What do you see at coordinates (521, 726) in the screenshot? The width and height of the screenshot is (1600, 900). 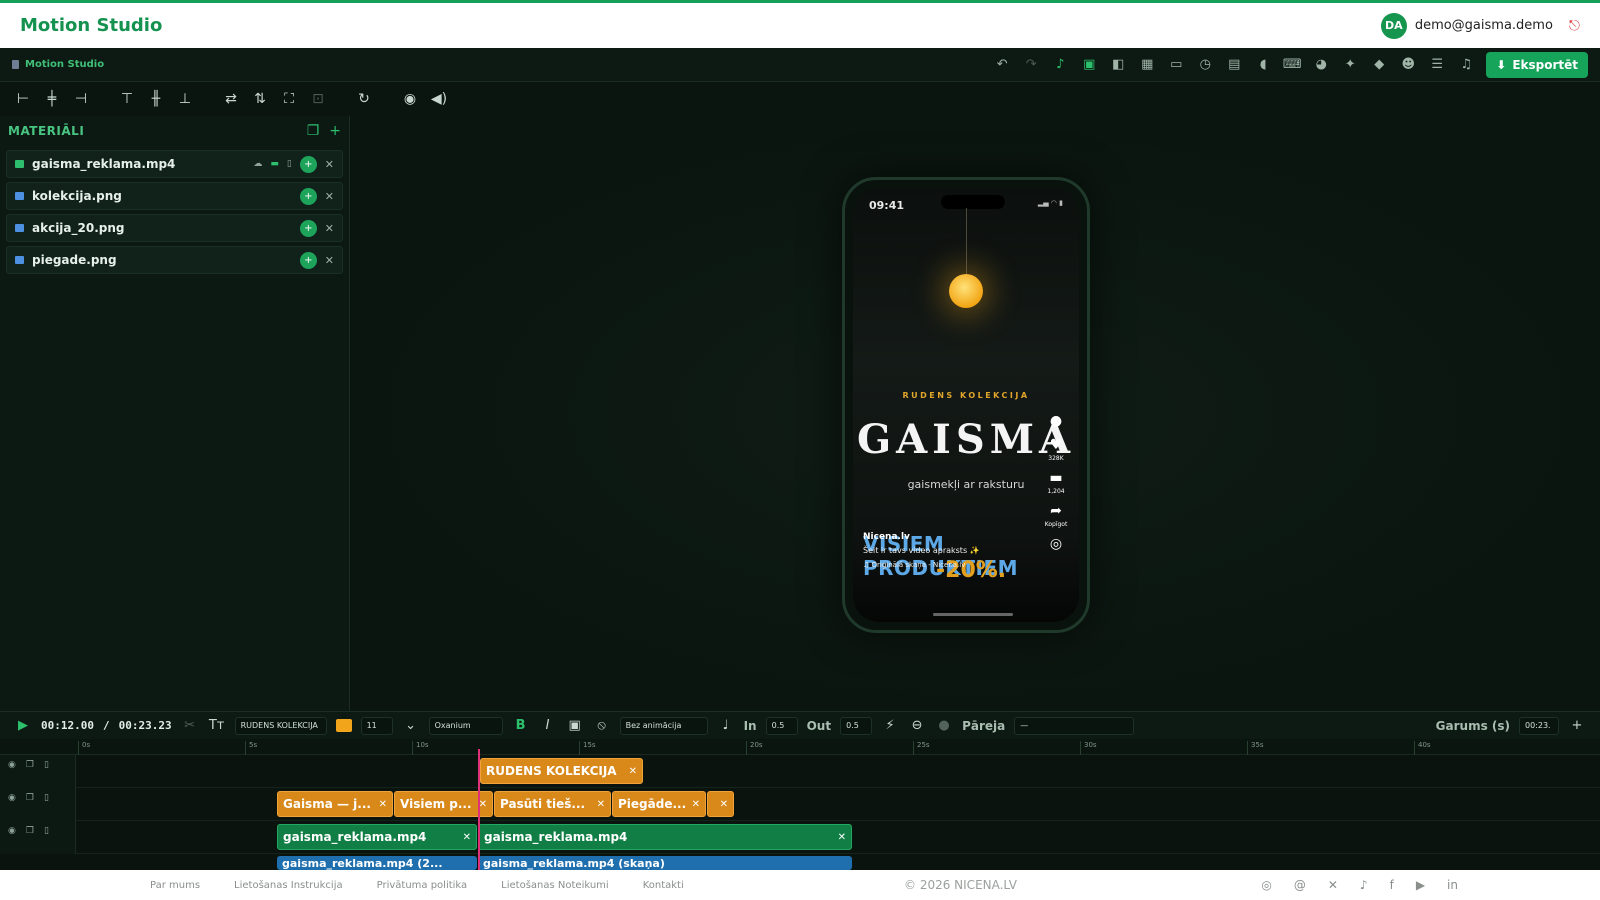 I see `bold-icon: B` at bounding box center [521, 726].